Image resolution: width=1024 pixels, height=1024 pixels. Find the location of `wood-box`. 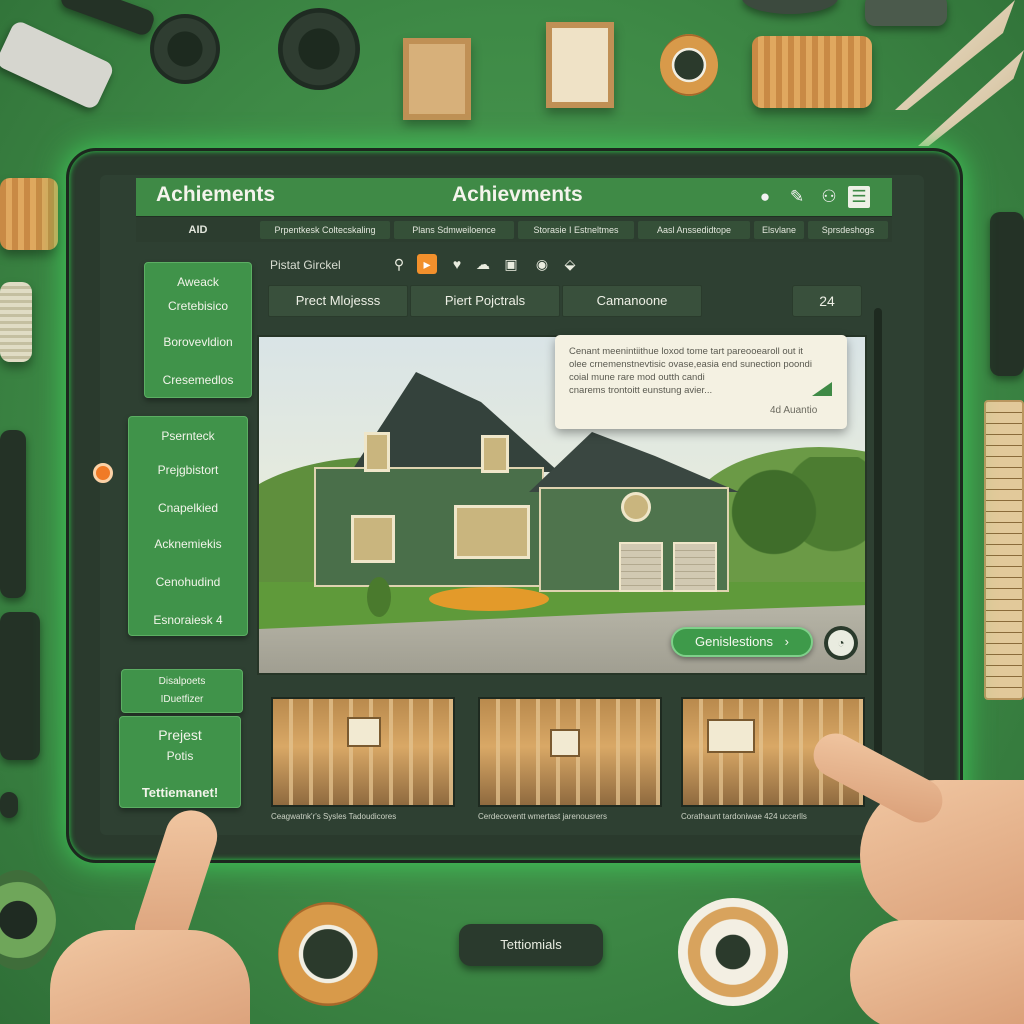

wood-box is located at coordinates (580, 65).